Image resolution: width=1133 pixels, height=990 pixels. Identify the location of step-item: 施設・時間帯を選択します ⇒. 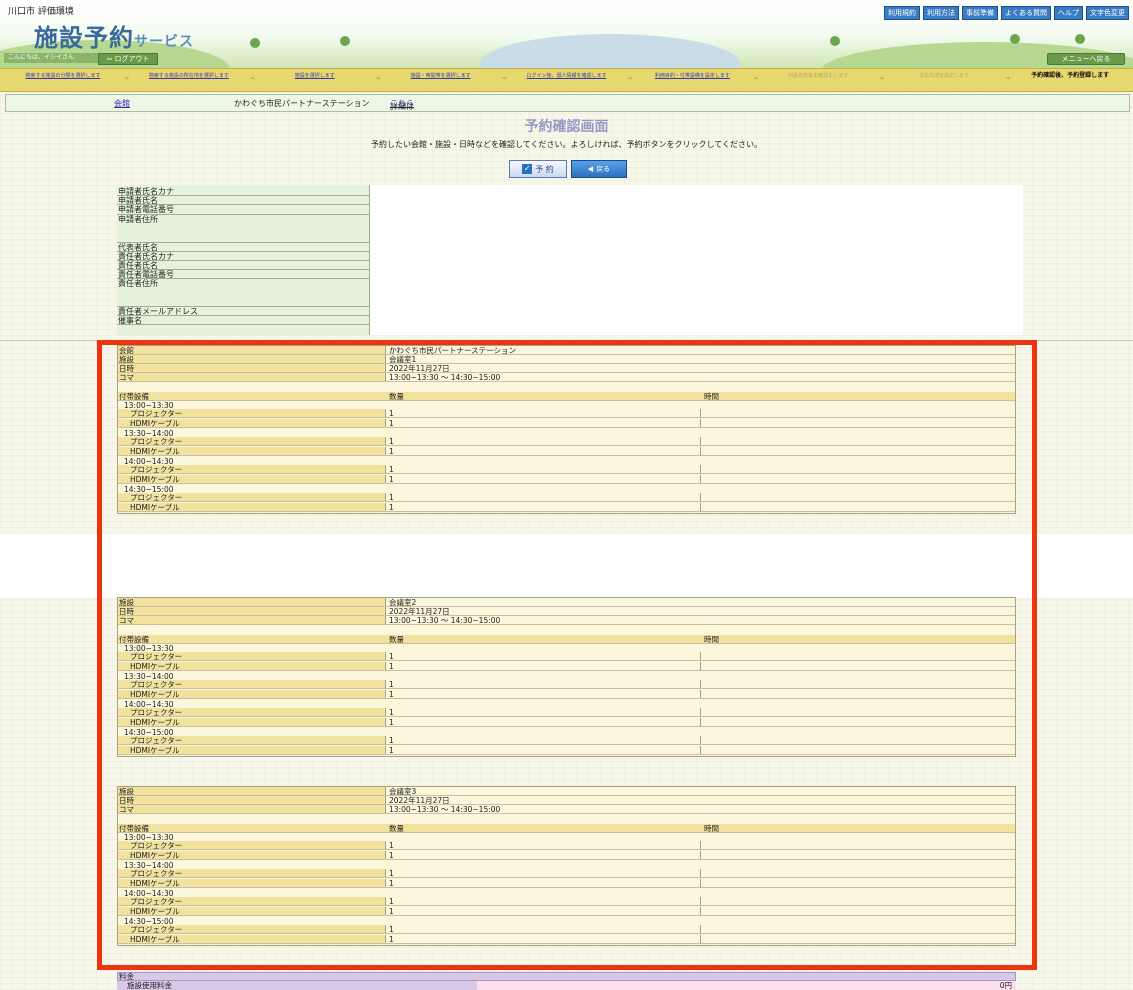
(442, 80).